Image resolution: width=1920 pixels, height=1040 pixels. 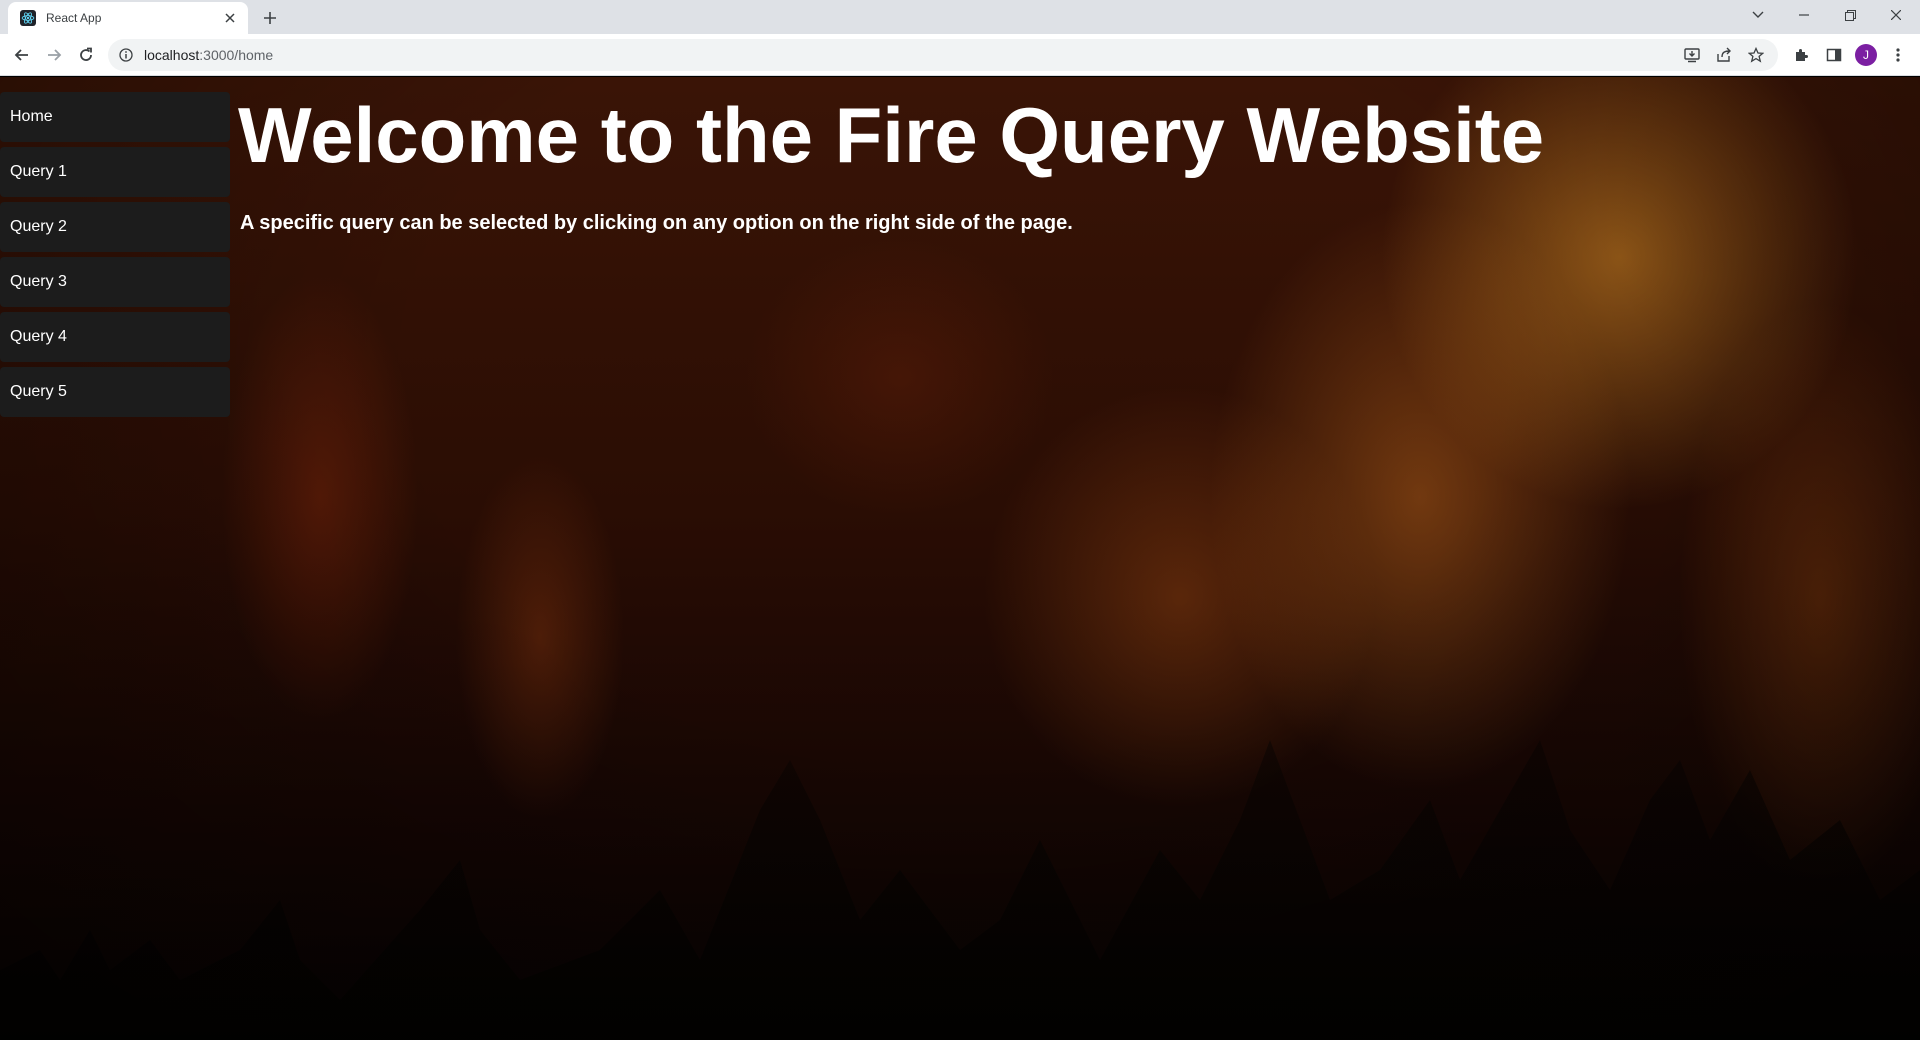 What do you see at coordinates (943, 55) in the screenshot?
I see `address-bar: localhost:3000/home` at bounding box center [943, 55].